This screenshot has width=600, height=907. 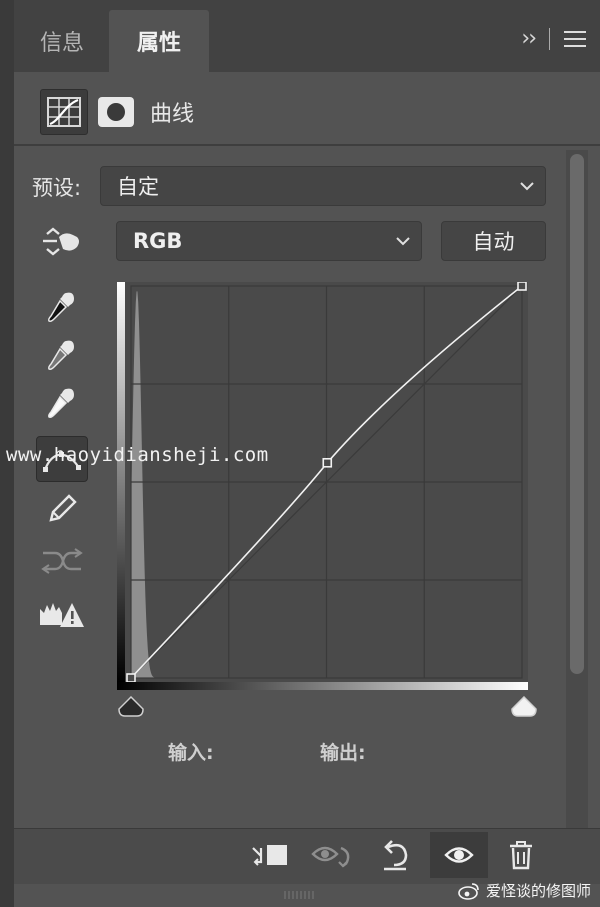 What do you see at coordinates (553, 38) in the screenshot?
I see `panel-actions: ››` at bounding box center [553, 38].